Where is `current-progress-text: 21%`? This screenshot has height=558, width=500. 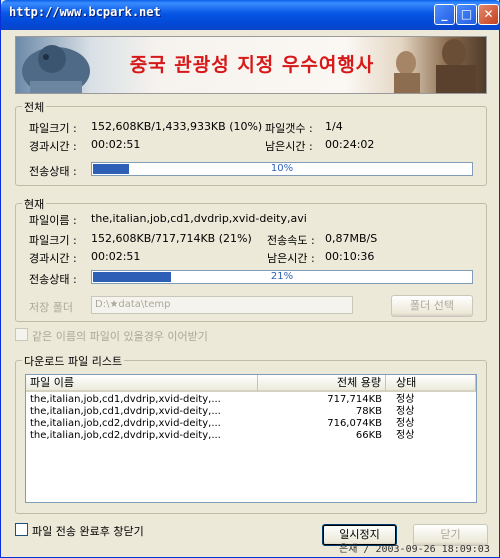 current-progress-text: 21% is located at coordinates (282, 276).